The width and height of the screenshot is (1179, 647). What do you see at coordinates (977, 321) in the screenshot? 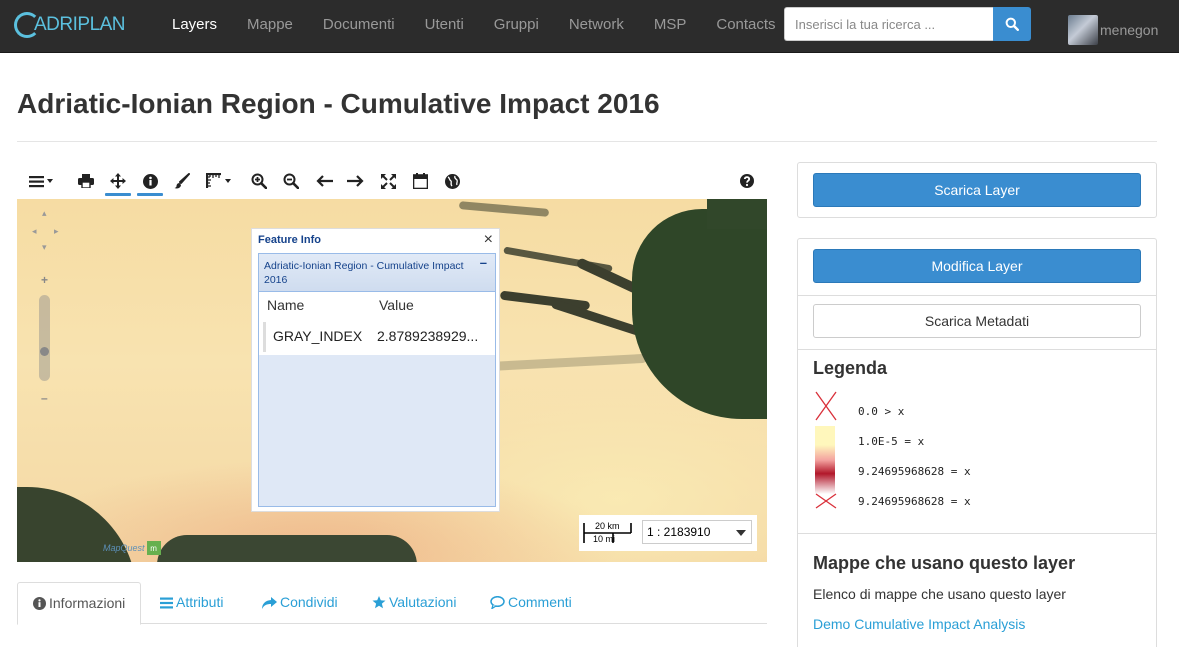
I see `download-metadata-button: Scarica Metadati` at bounding box center [977, 321].